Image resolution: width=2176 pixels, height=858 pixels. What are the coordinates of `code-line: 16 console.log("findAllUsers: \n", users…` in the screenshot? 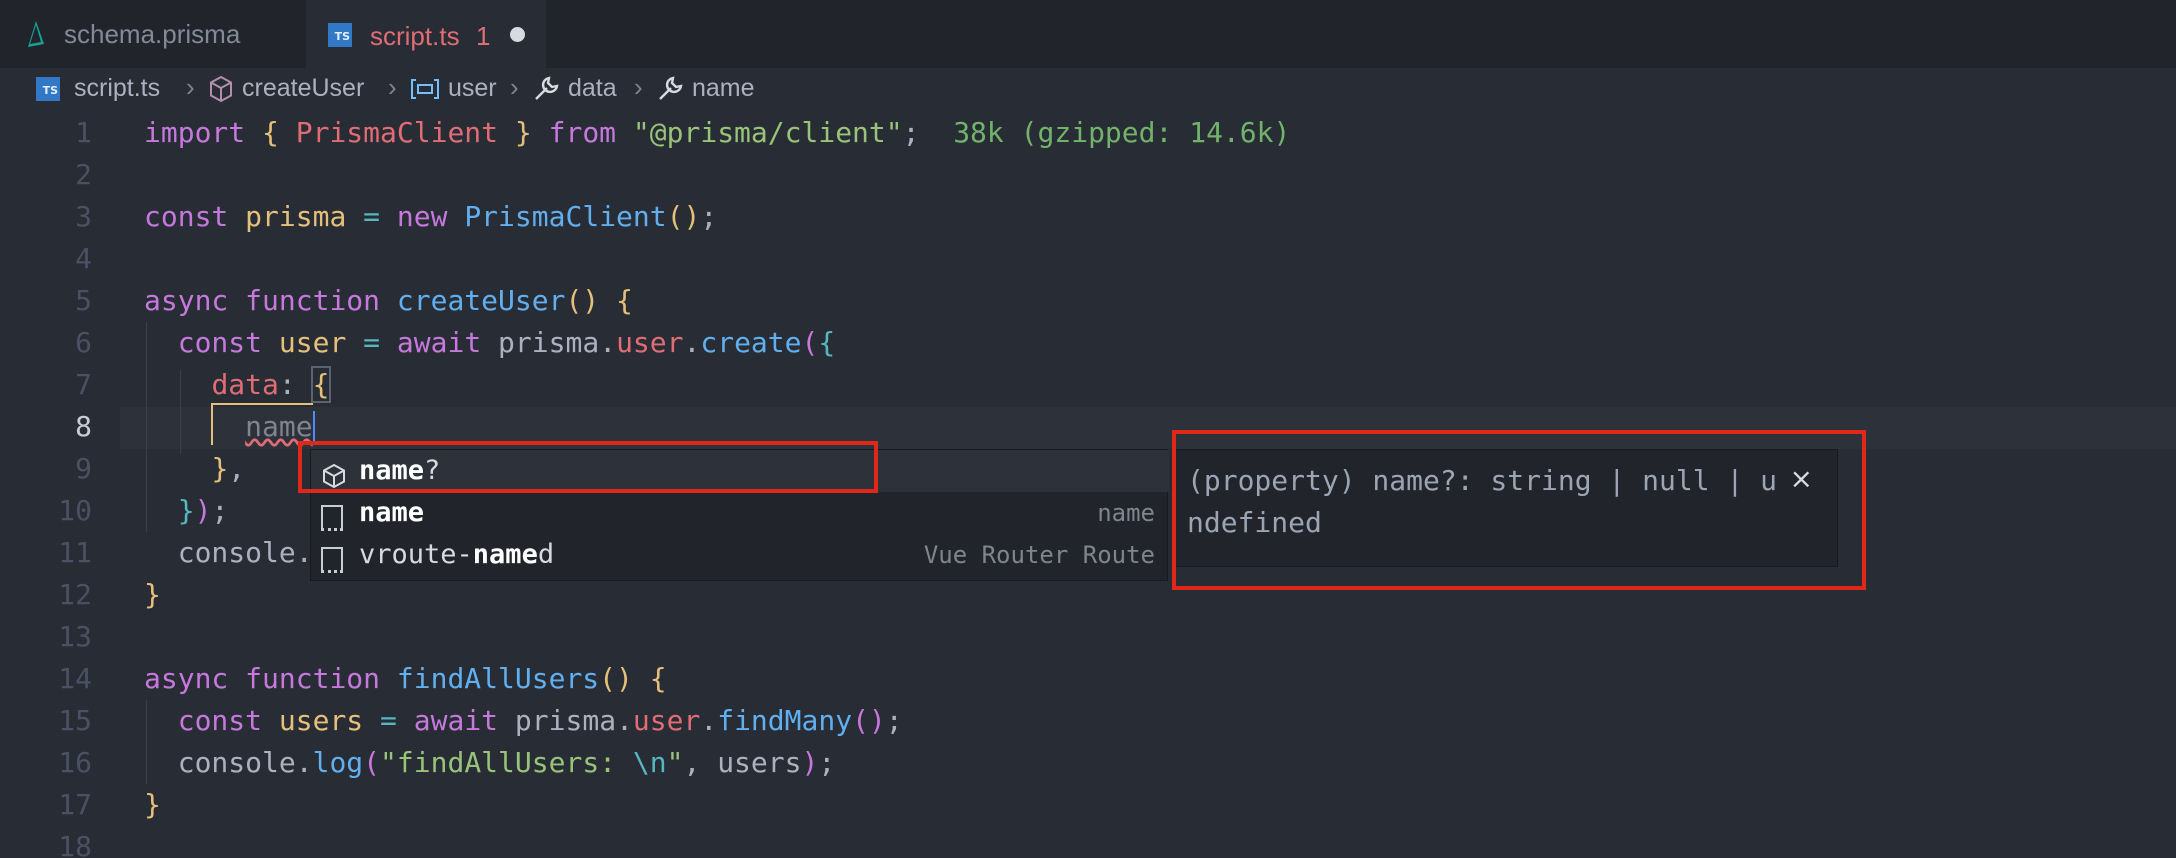 It's located at (1088, 763).